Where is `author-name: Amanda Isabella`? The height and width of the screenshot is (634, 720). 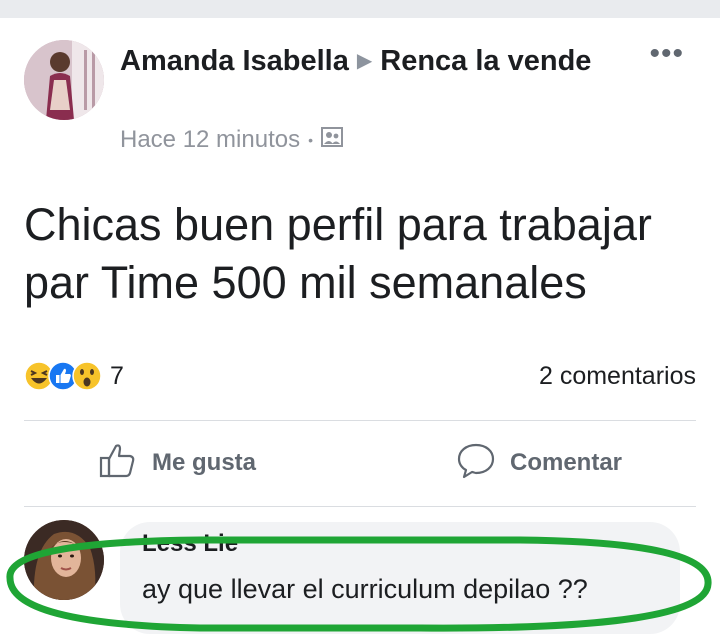 author-name: Amanda Isabella is located at coordinates (234, 61).